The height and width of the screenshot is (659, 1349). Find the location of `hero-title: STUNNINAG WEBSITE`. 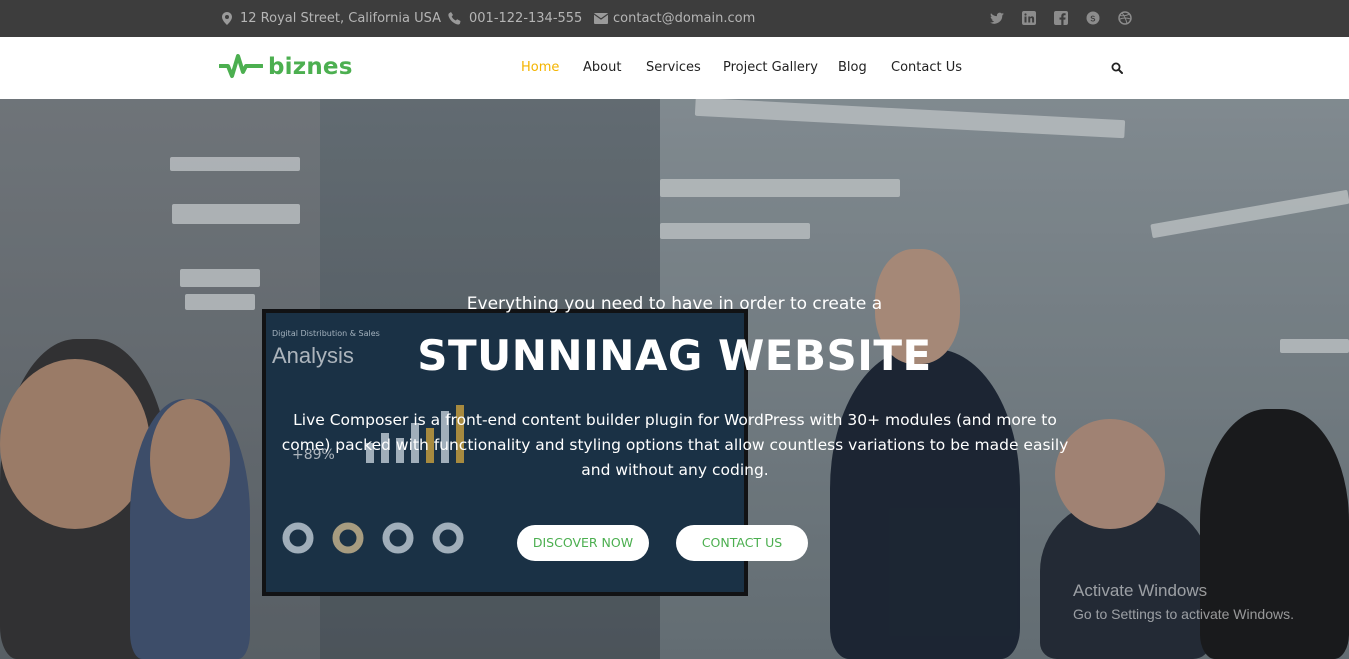

hero-title: STUNNINAG WEBSITE is located at coordinates (674, 355).